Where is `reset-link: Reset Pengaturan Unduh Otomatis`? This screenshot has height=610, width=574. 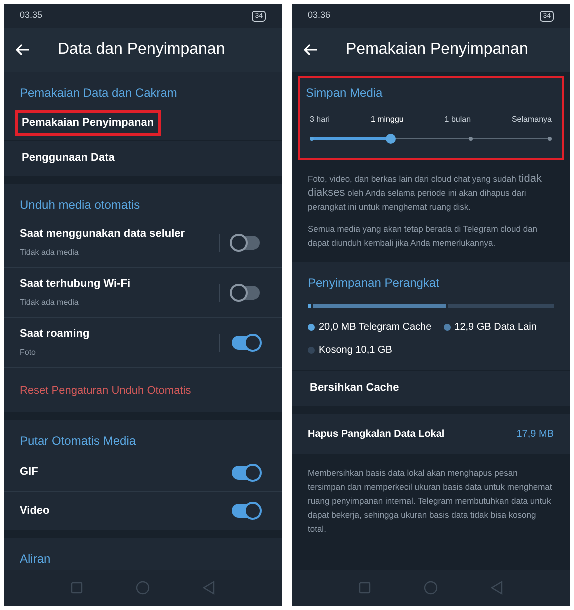 reset-link: Reset Pengaturan Unduh Otomatis is located at coordinates (106, 391).